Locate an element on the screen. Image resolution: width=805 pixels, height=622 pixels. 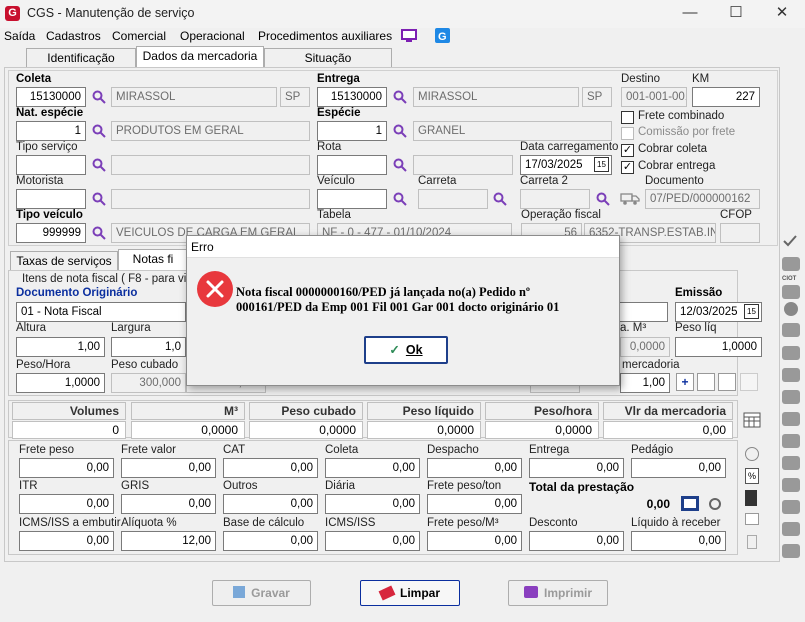
desconto-input: 0,00 is located at coordinates (576, 541).